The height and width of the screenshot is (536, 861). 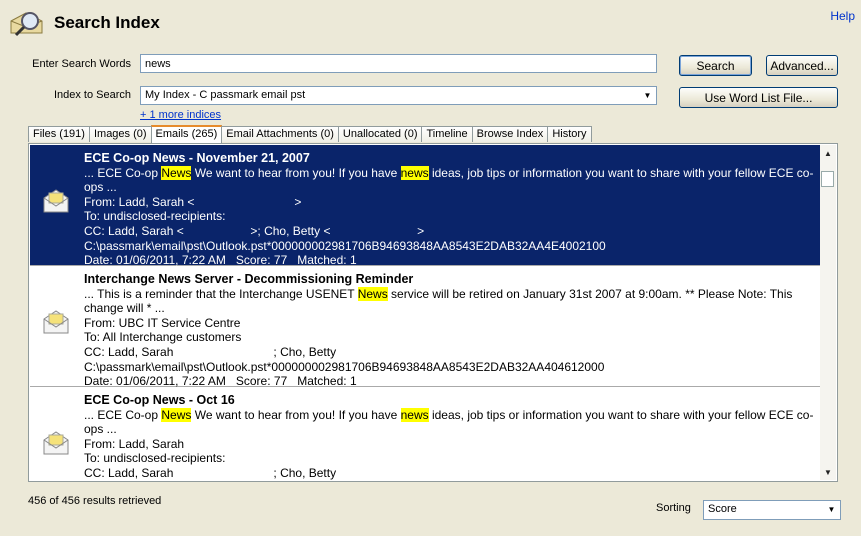 I want to click on search-button: Search, so click(x=715, y=65).